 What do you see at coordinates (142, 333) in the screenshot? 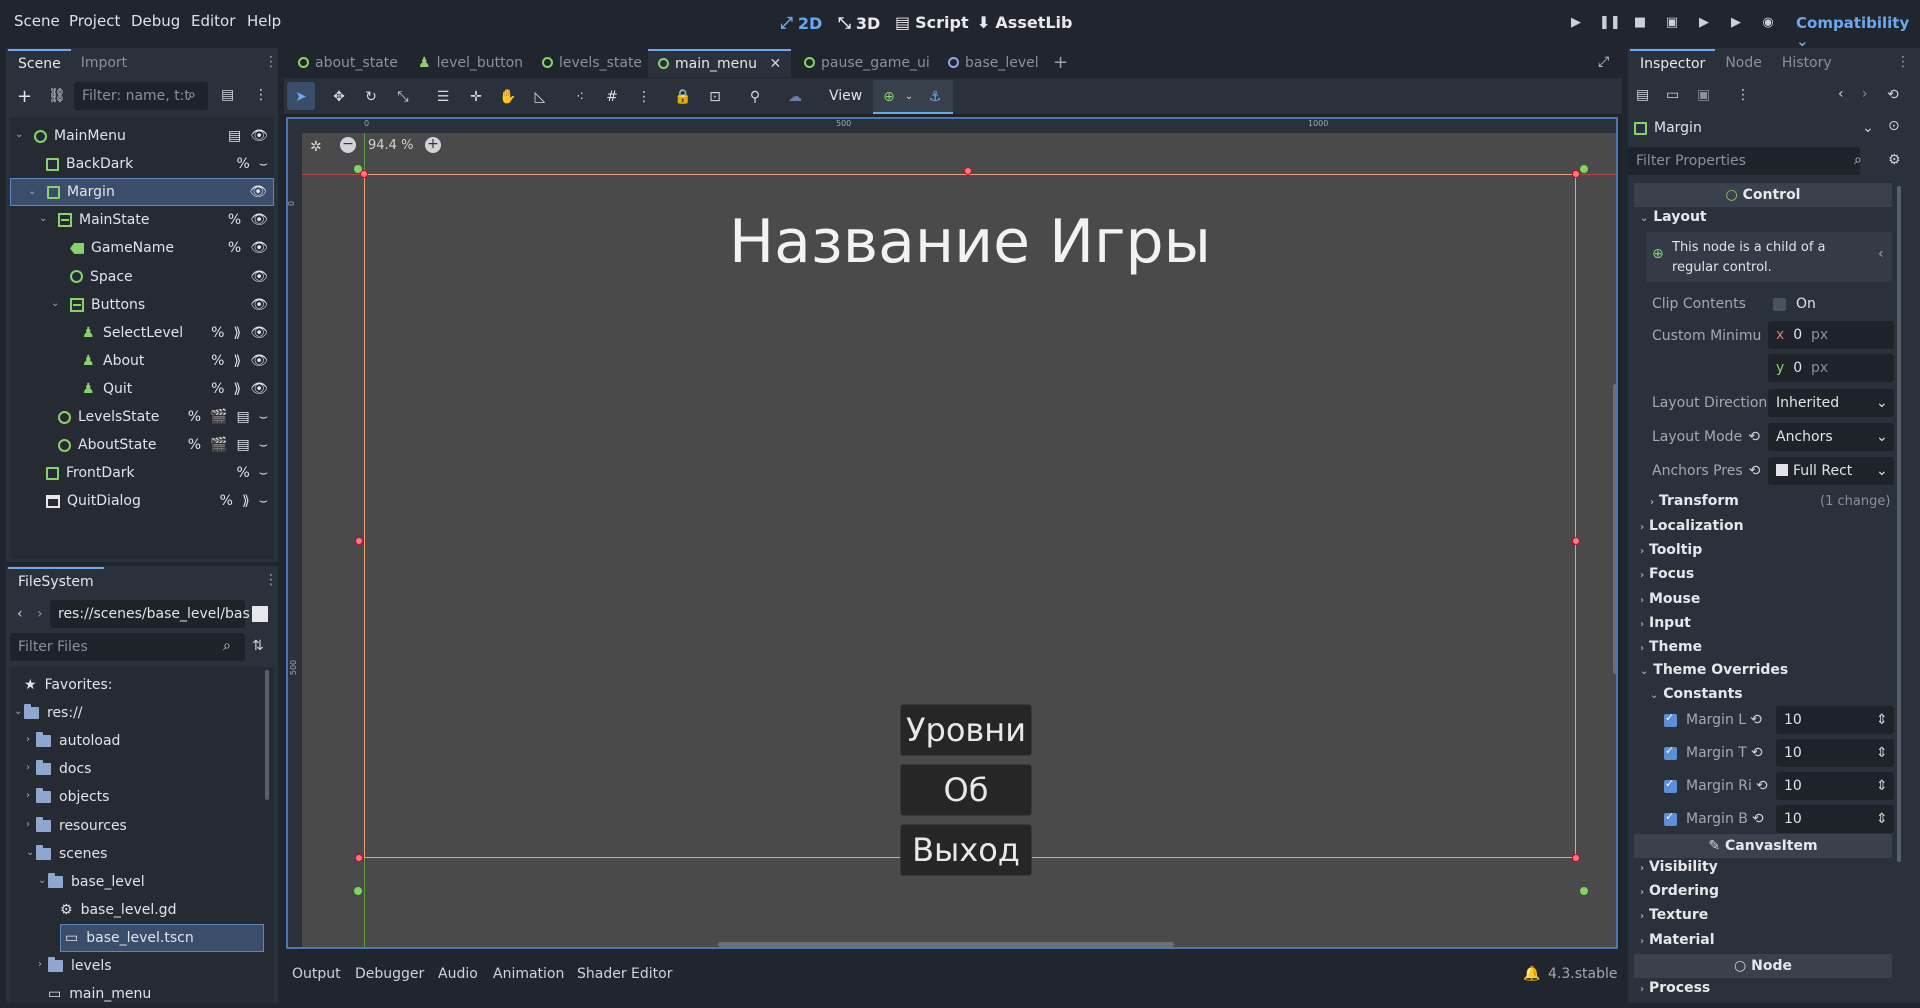
I see `tree-node: ♟ SelectLevel% ⟫ 👁` at bounding box center [142, 333].